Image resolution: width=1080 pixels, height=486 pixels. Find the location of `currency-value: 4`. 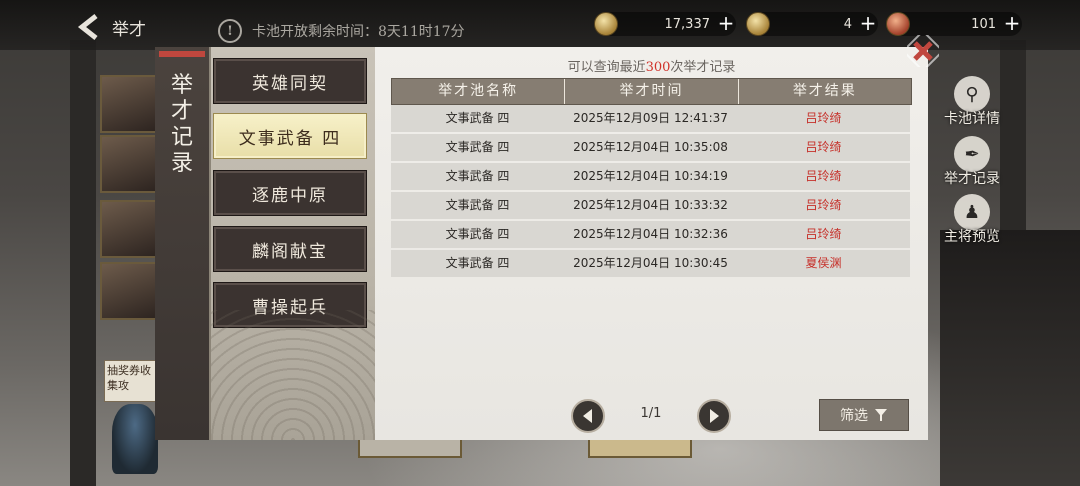

currency-value: 4 is located at coordinates (847, 24).